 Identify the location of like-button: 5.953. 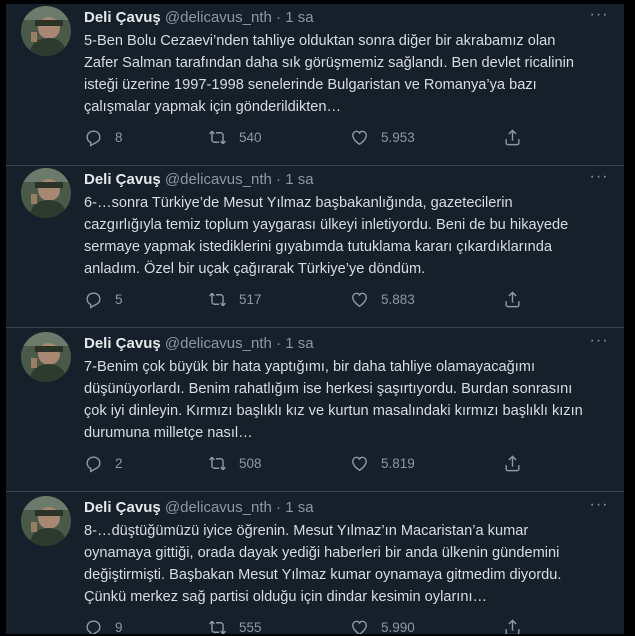
(382, 137).